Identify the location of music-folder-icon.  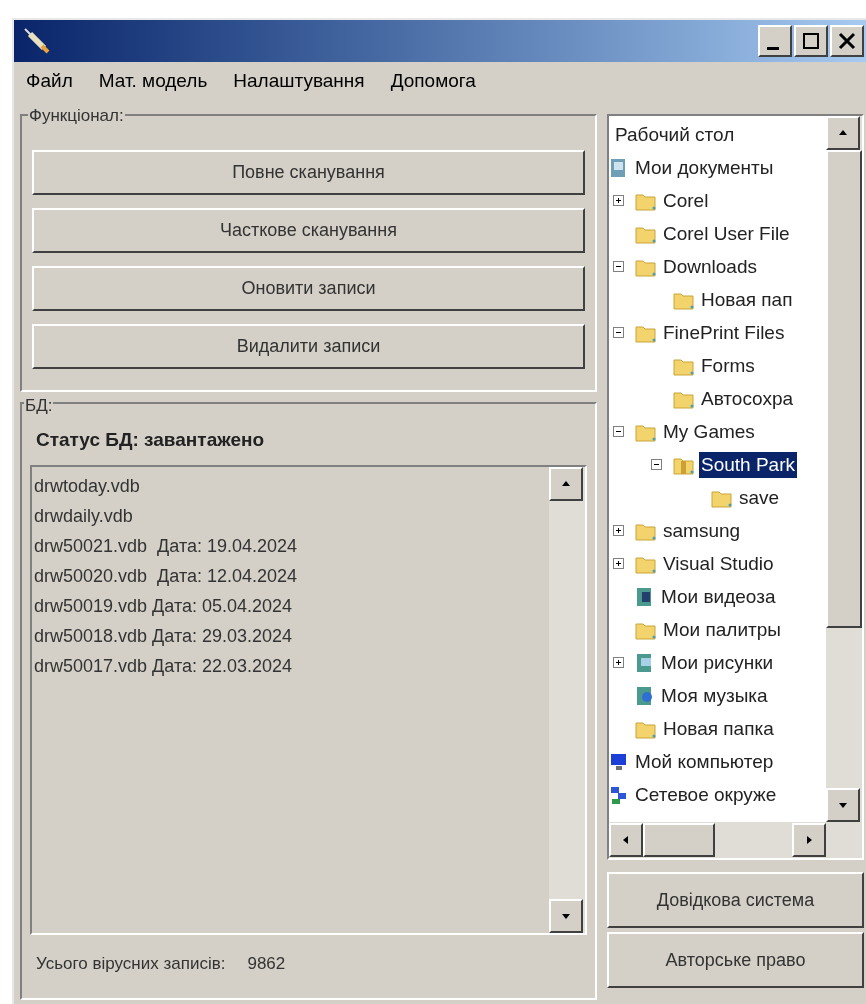
(645, 695).